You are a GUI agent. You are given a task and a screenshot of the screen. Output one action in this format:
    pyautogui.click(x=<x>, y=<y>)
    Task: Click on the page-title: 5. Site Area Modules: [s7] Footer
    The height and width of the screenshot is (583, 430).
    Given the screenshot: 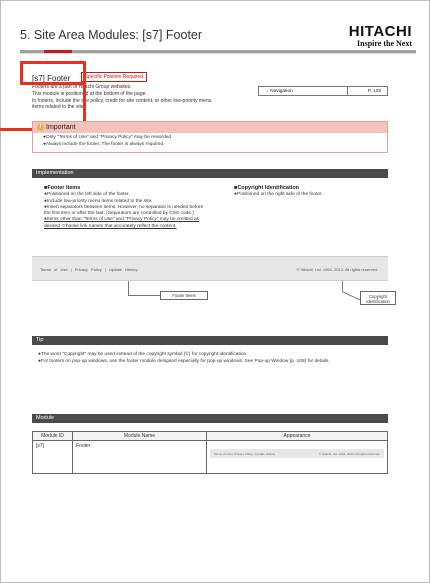 What is the action you would take?
    pyautogui.click(x=111, y=35)
    